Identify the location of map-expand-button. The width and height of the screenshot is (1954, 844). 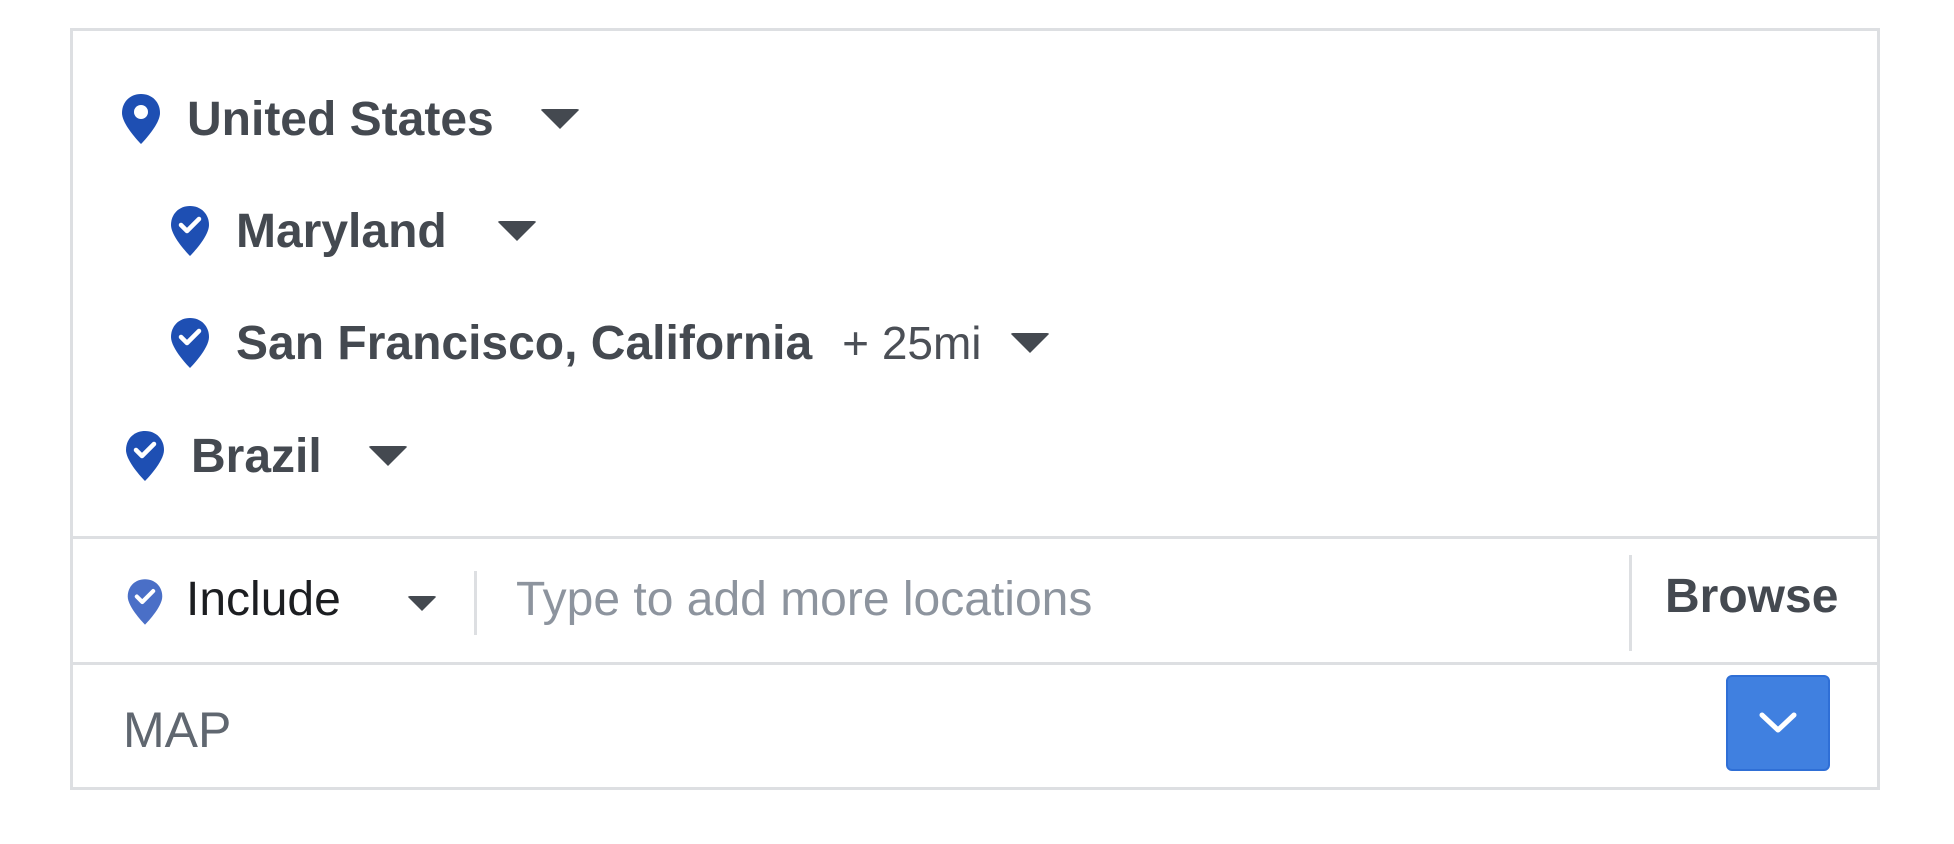
(1778, 723).